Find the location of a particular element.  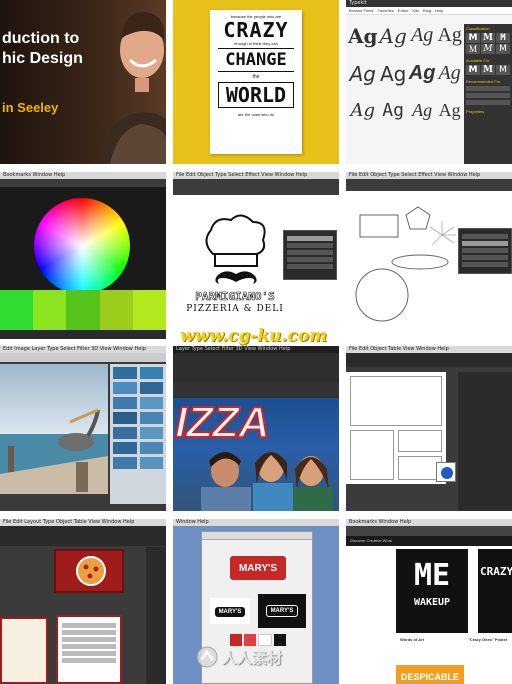

color-wheel is located at coordinates (82, 246).